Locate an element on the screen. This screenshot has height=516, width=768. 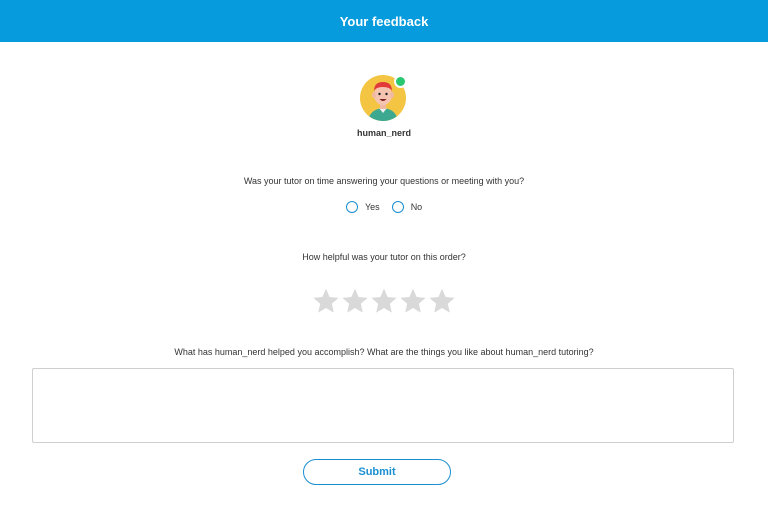
radio-yes-label: Yes is located at coordinates (372, 207).